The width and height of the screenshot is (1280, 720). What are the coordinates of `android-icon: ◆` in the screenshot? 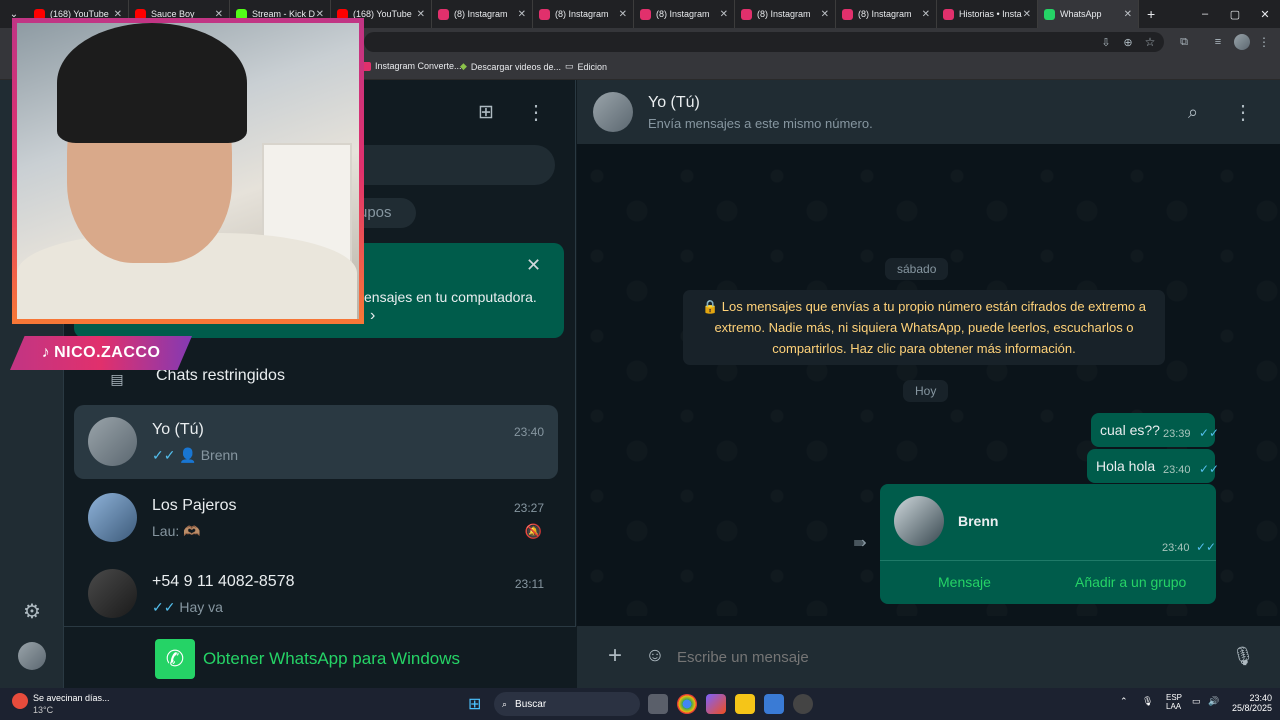 It's located at (463, 66).